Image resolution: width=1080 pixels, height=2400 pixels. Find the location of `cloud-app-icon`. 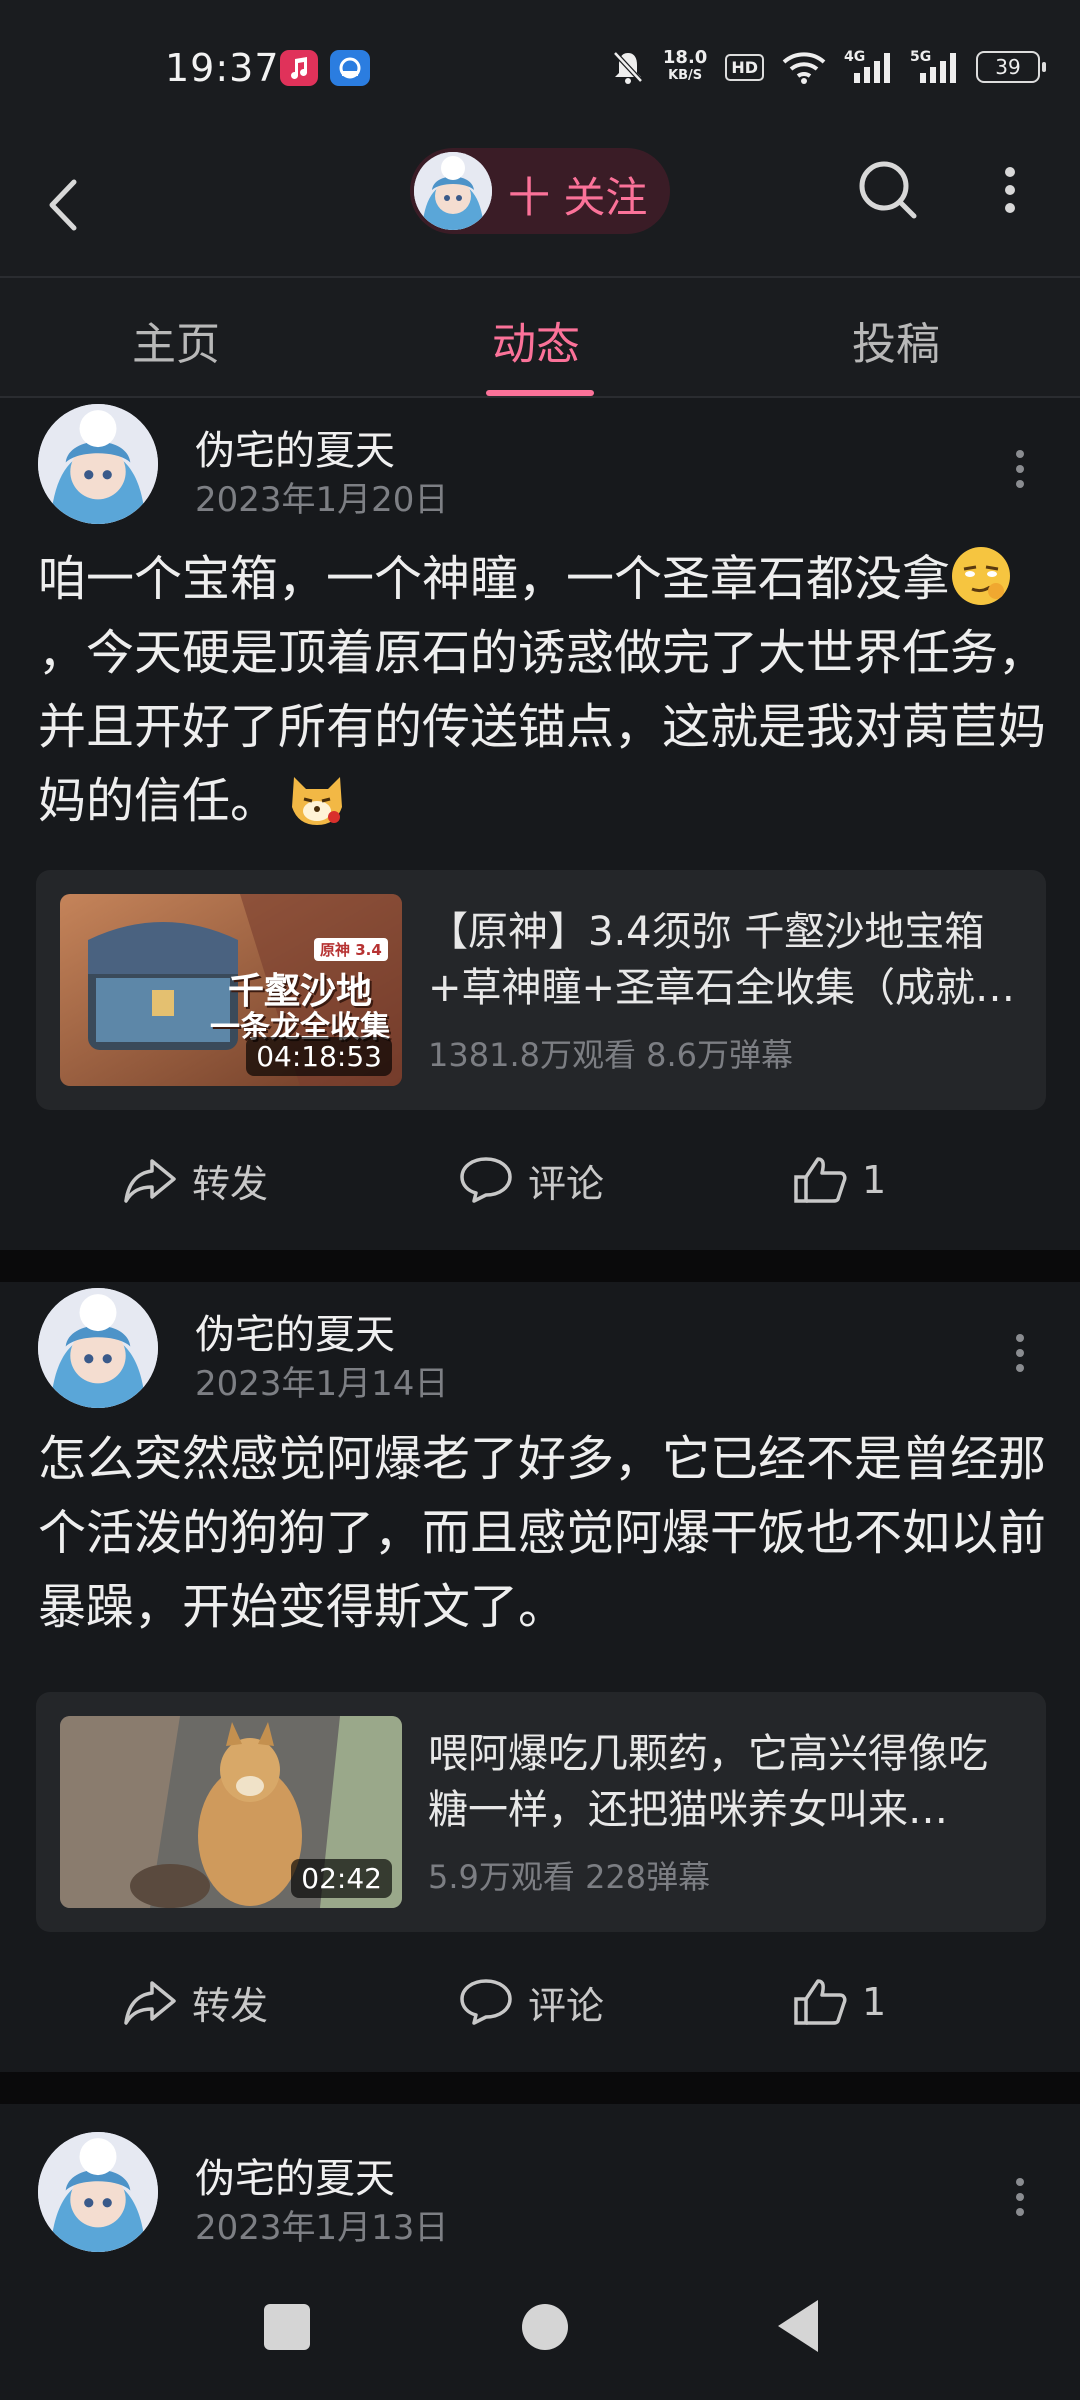

cloud-app-icon is located at coordinates (350, 68).